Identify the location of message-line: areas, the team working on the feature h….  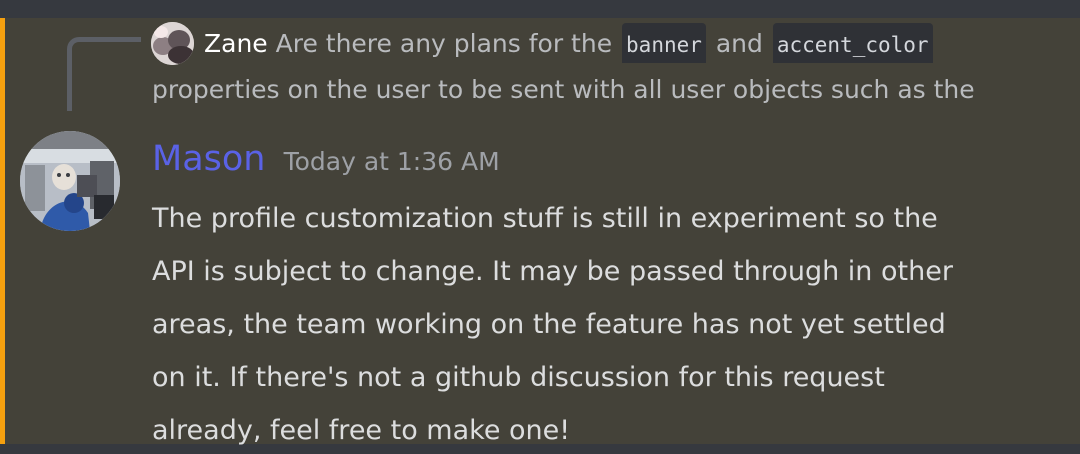
(549, 324).